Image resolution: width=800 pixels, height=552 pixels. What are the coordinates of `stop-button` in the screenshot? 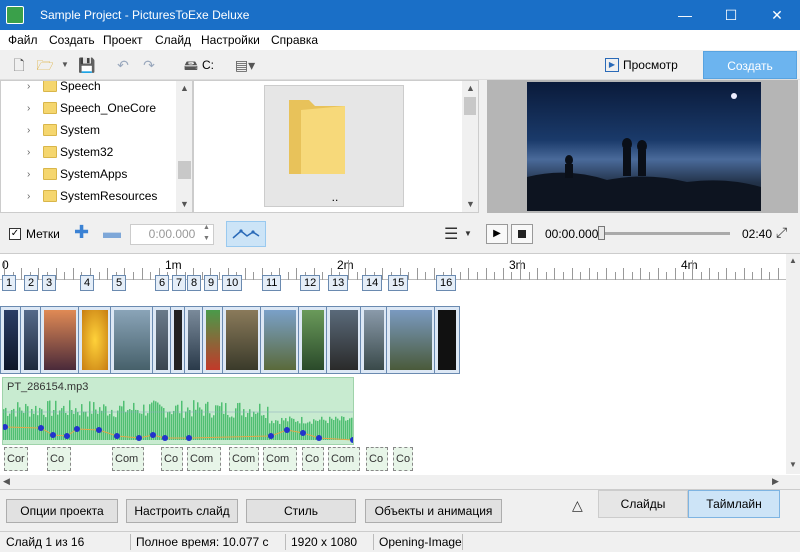 It's located at (522, 234).